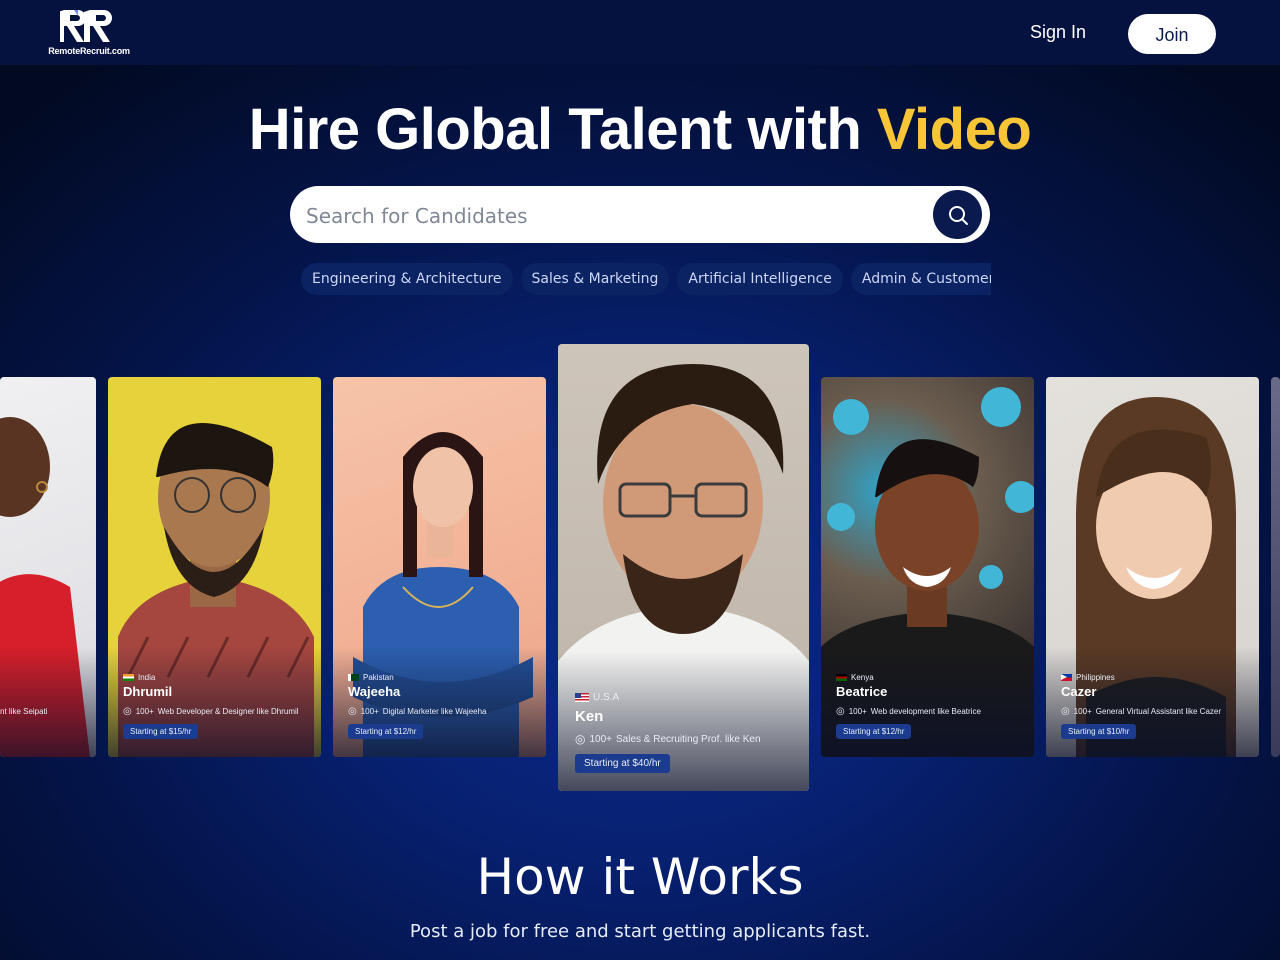  I want to click on hero-title: Hire Global Talent with Video, so click(640, 129).